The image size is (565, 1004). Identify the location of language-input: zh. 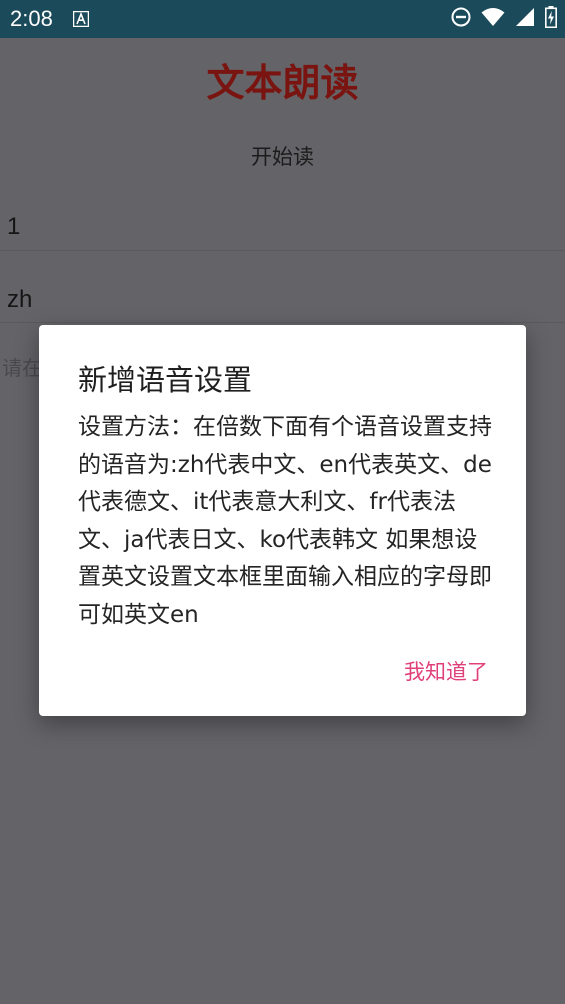
(286, 300).